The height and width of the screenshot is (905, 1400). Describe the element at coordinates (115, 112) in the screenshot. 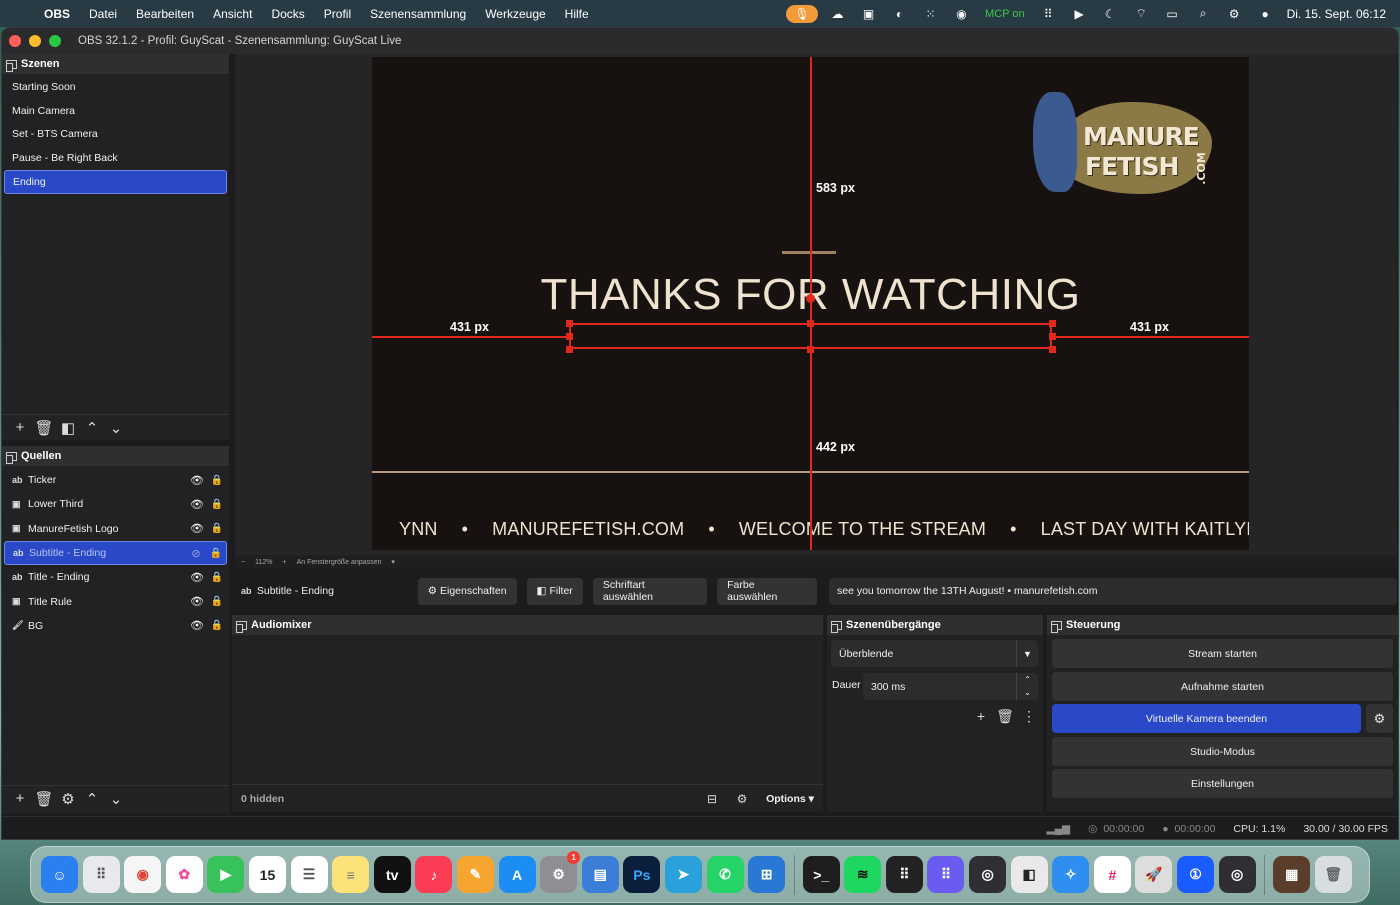

I see `scene-item-main-camera: Main Camera` at that location.